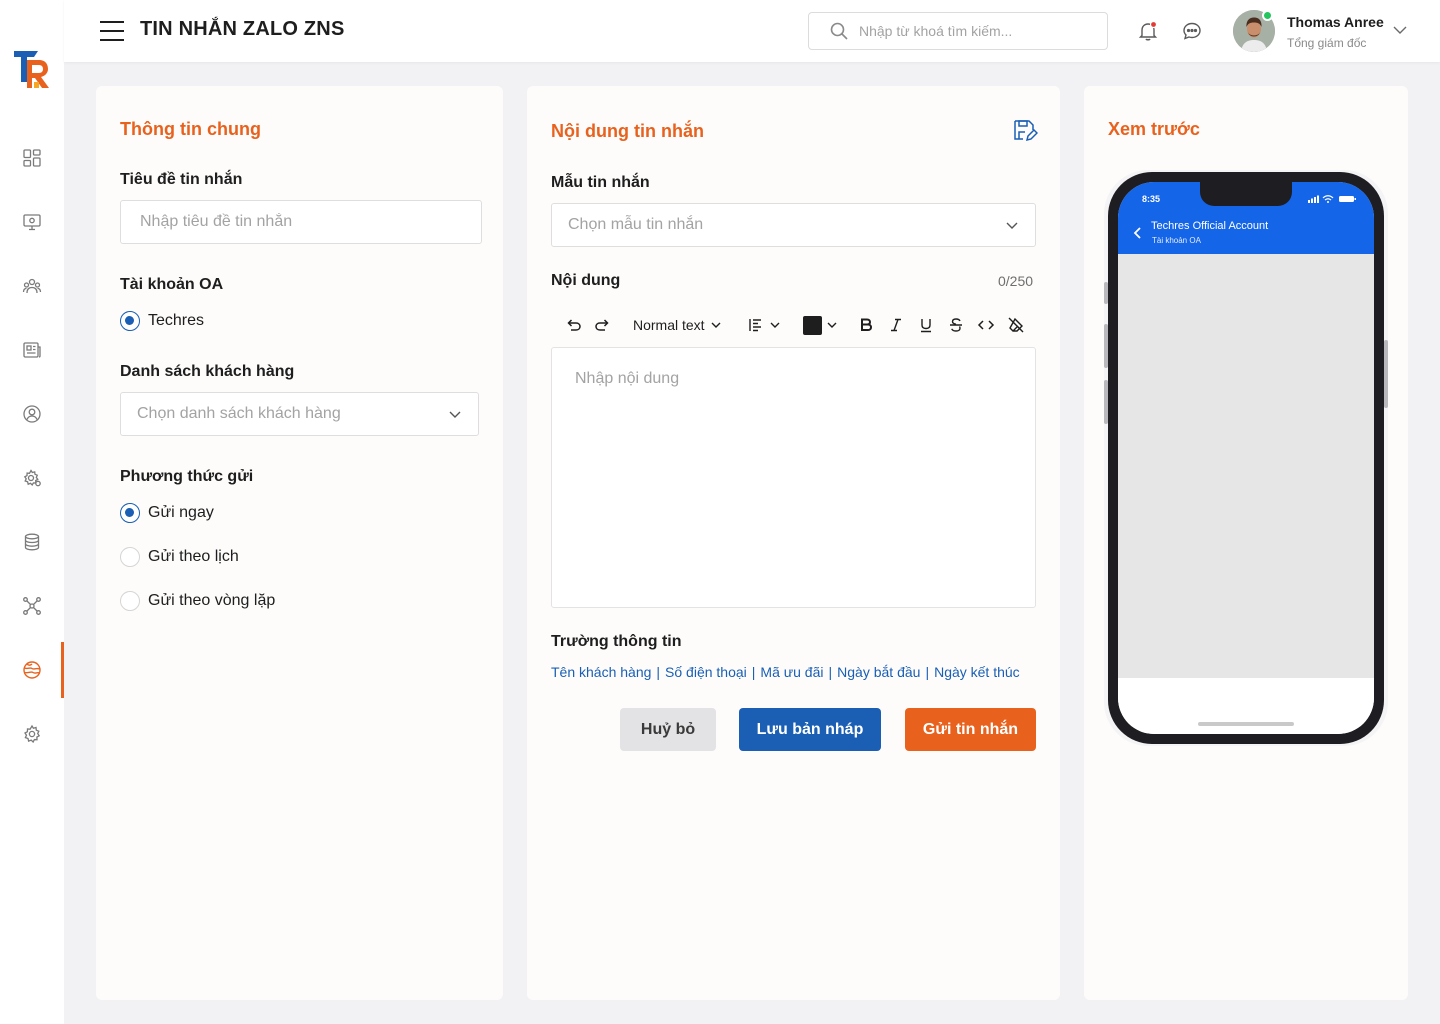 The width and height of the screenshot is (1440, 1024). I want to click on strikethrough-button, so click(956, 325).